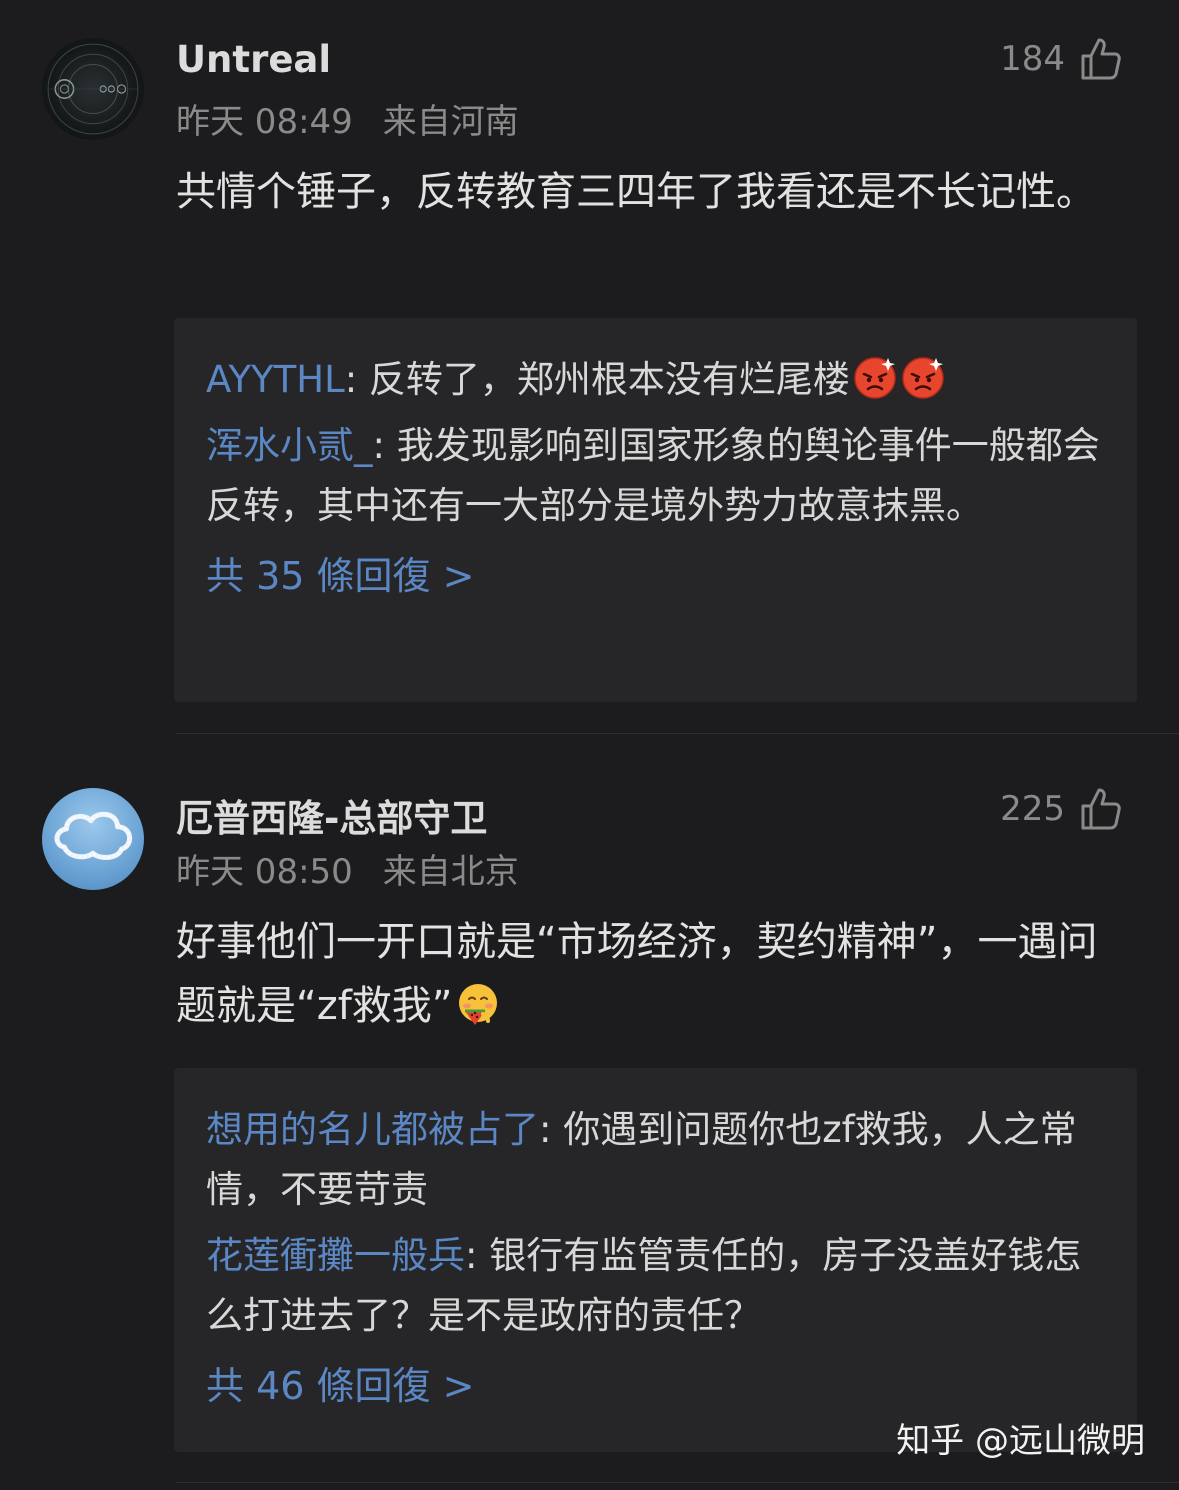 Image resolution: width=1179 pixels, height=1490 pixels. What do you see at coordinates (331, 815) in the screenshot?
I see `username: 厄普西隆-总部守卫` at bounding box center [331, 815].